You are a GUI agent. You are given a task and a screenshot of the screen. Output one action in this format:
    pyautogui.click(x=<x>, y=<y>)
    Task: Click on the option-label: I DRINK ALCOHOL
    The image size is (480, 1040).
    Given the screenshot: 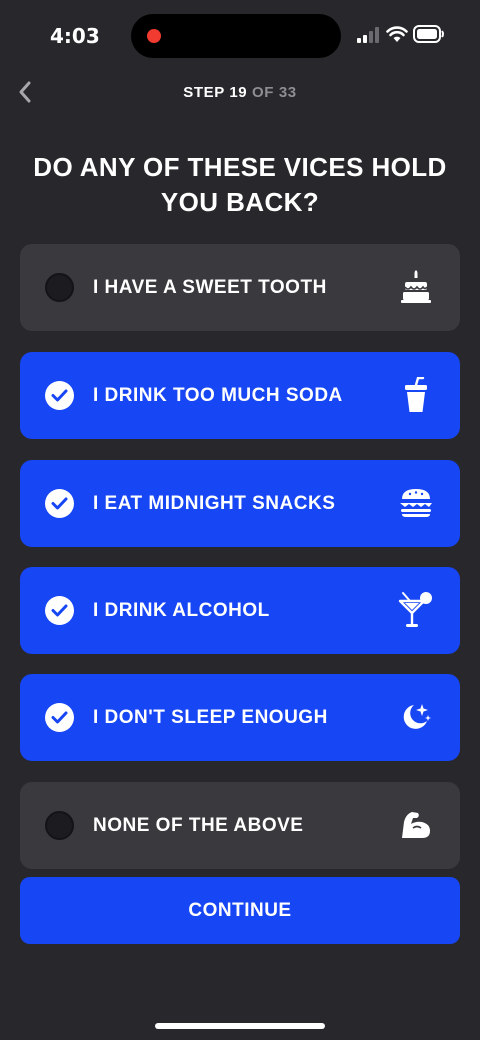 What is the action you would take?
    pyautogui.click(x=181, y=610)
    